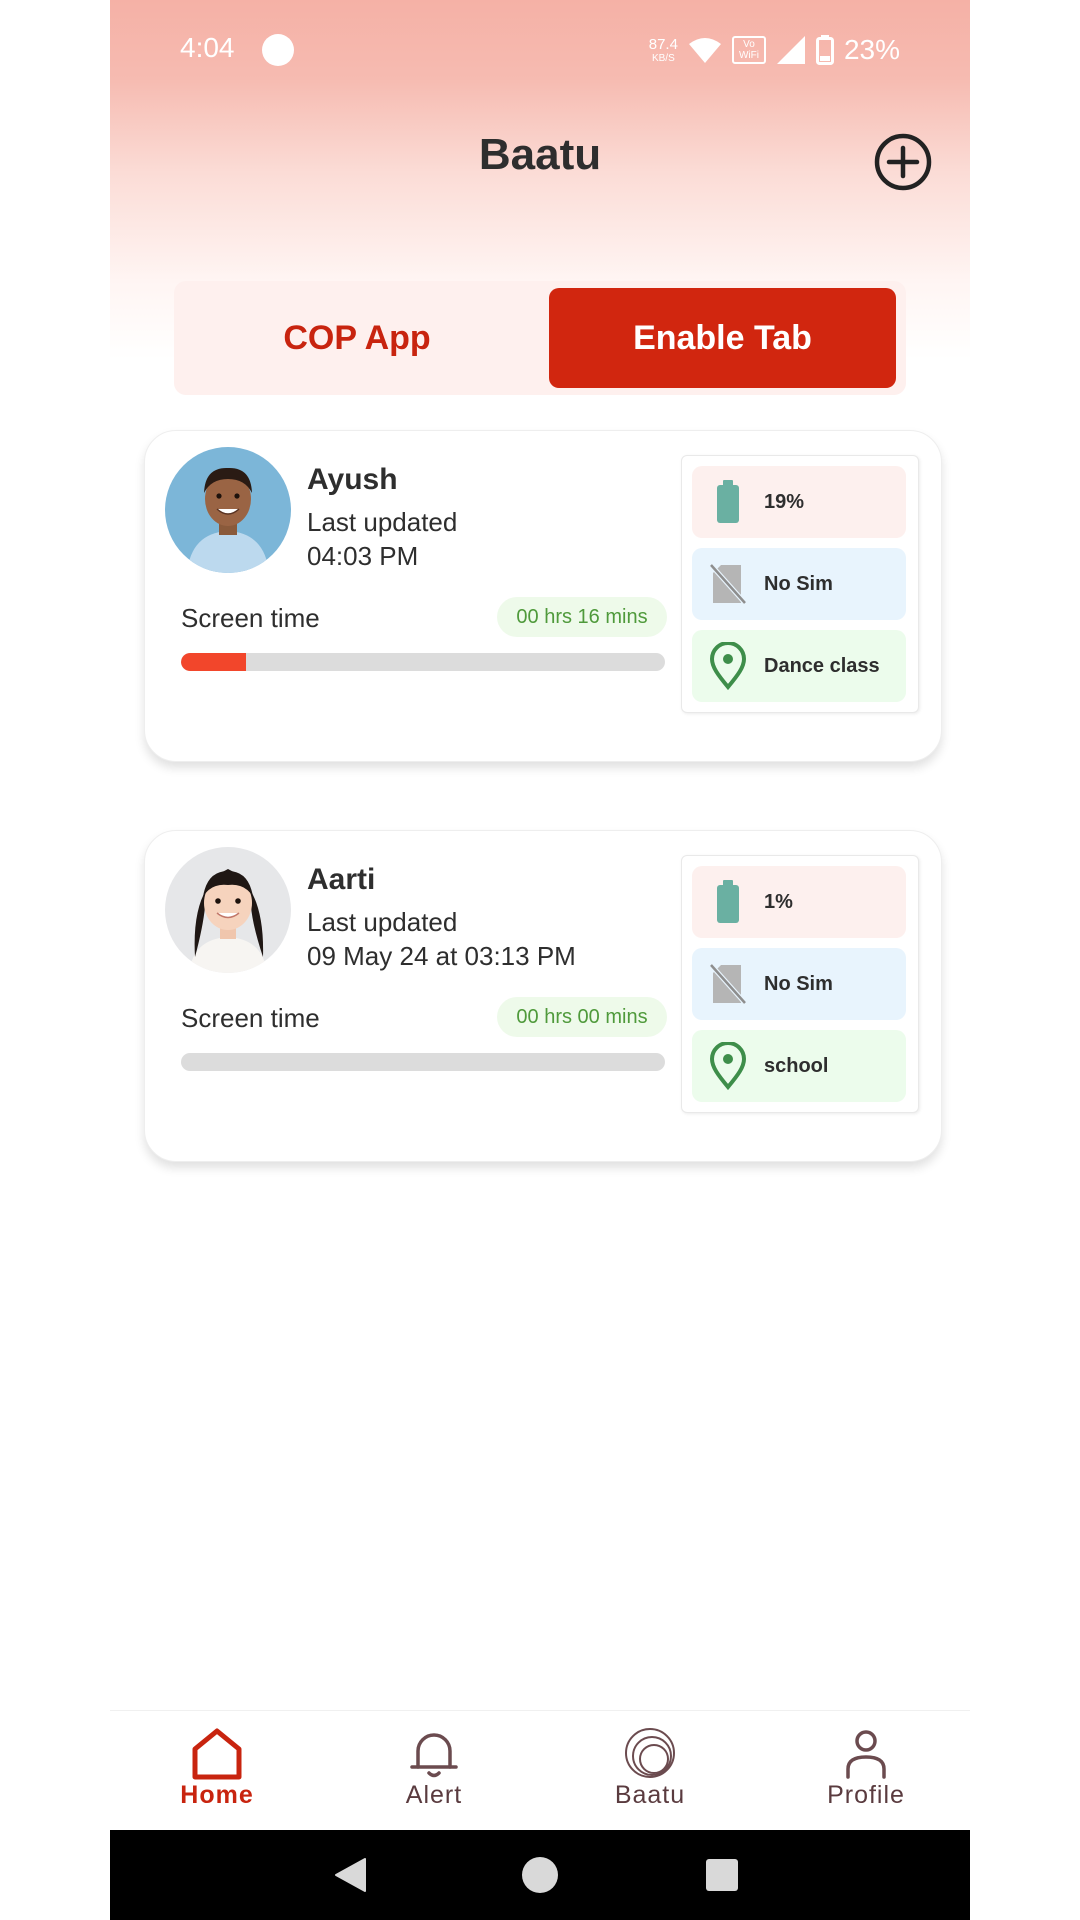  I want to click on vowifi-bottom-text: WiFi, so click(748, 55).